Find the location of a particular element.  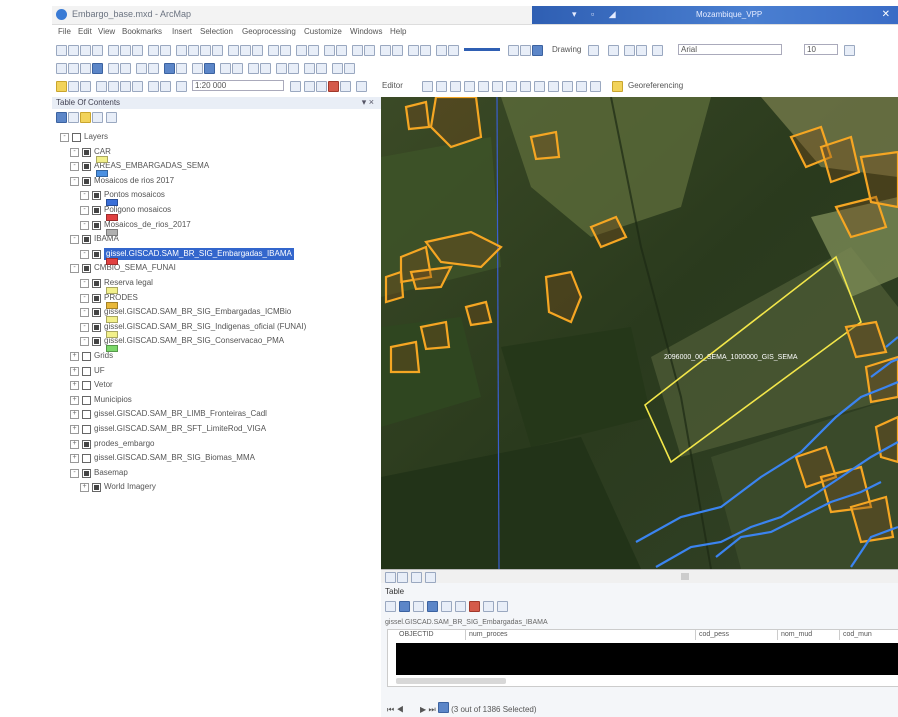

menu-windows: Windows is located at coordinates (366, 31).